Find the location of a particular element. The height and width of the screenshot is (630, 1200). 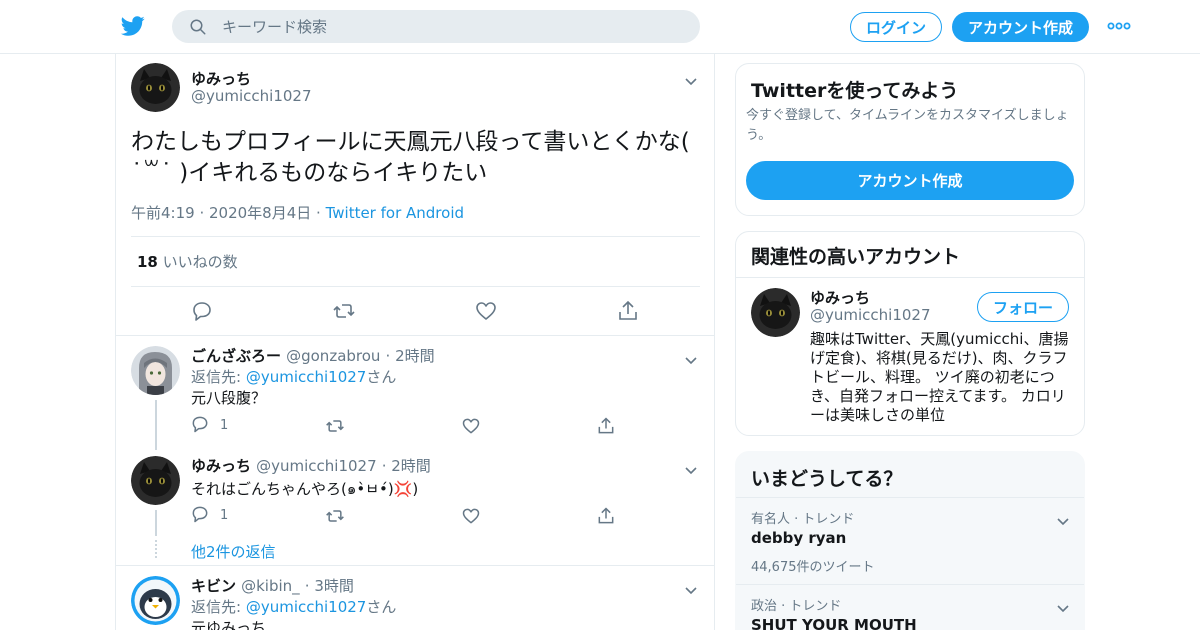

account-handle: @yumicchi1027 is located at coordinates (870, 315).